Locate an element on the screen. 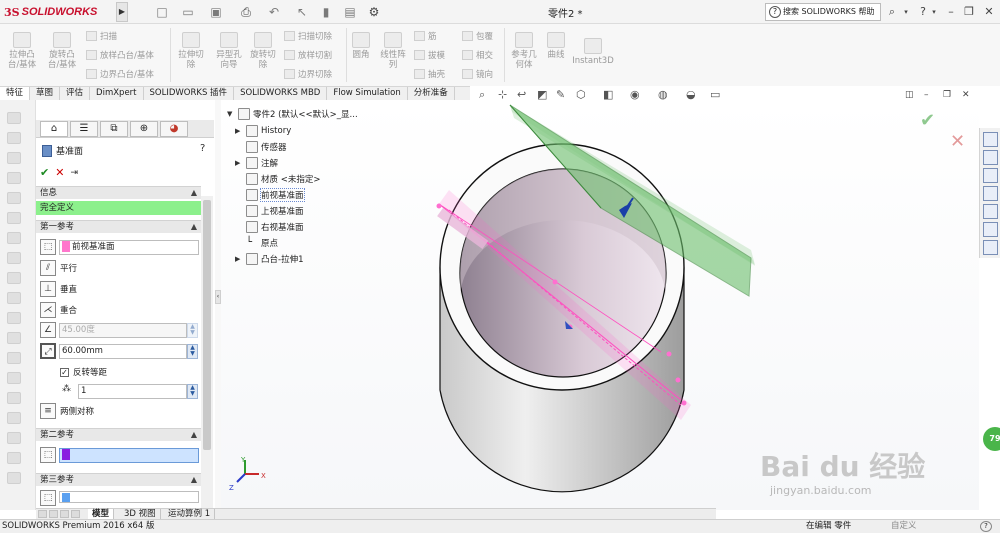  view-orientation-icon: ⬡ is located at coordinates (581, 95).